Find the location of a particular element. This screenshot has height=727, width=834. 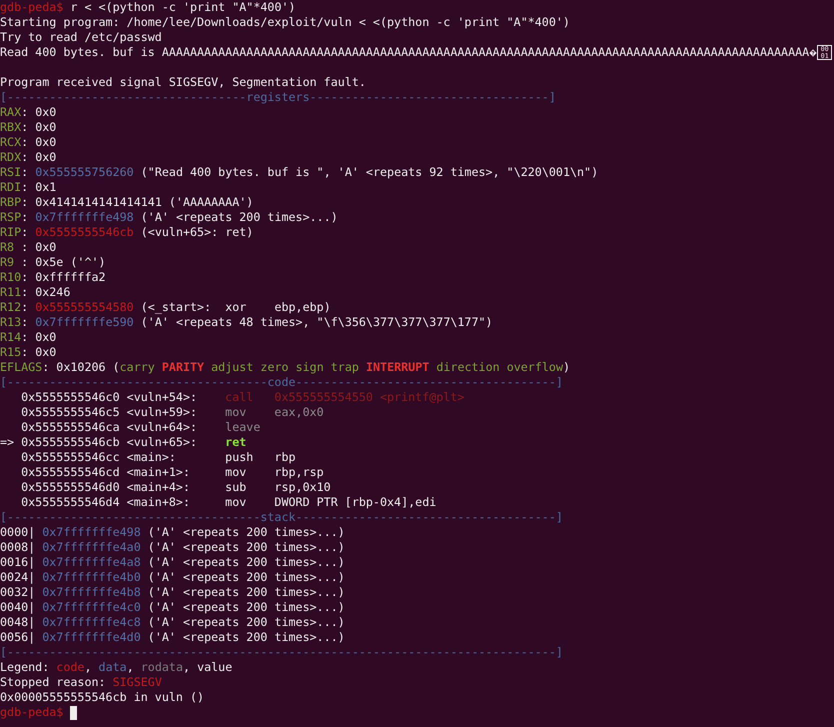

terminal-text: Read 400 bytes. buf is AAAAAAAAAAAAAAAAAAAAAAAAAAAAAAAAAAAAAAAAAAAAAAAAAAAAAAAAAAAAAAAAAAAAAAAAAAAAAAAAAAAAAAAAAAAA is located at coordinates (405, 52).